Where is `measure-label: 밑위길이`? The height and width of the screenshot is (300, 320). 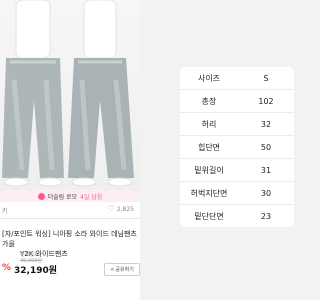 measure-label: 밑위길이 is located at coordinates (209, 170).